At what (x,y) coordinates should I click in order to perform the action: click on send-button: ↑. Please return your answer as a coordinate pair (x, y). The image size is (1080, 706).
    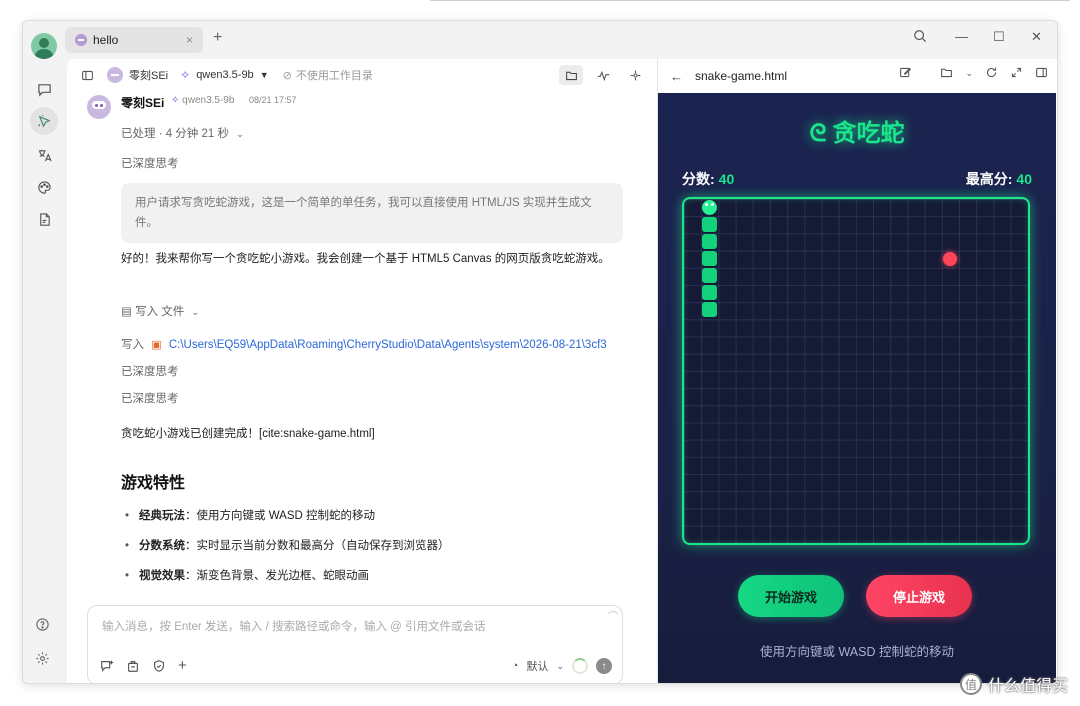
    Looking at the image, I should click on (604, 666).